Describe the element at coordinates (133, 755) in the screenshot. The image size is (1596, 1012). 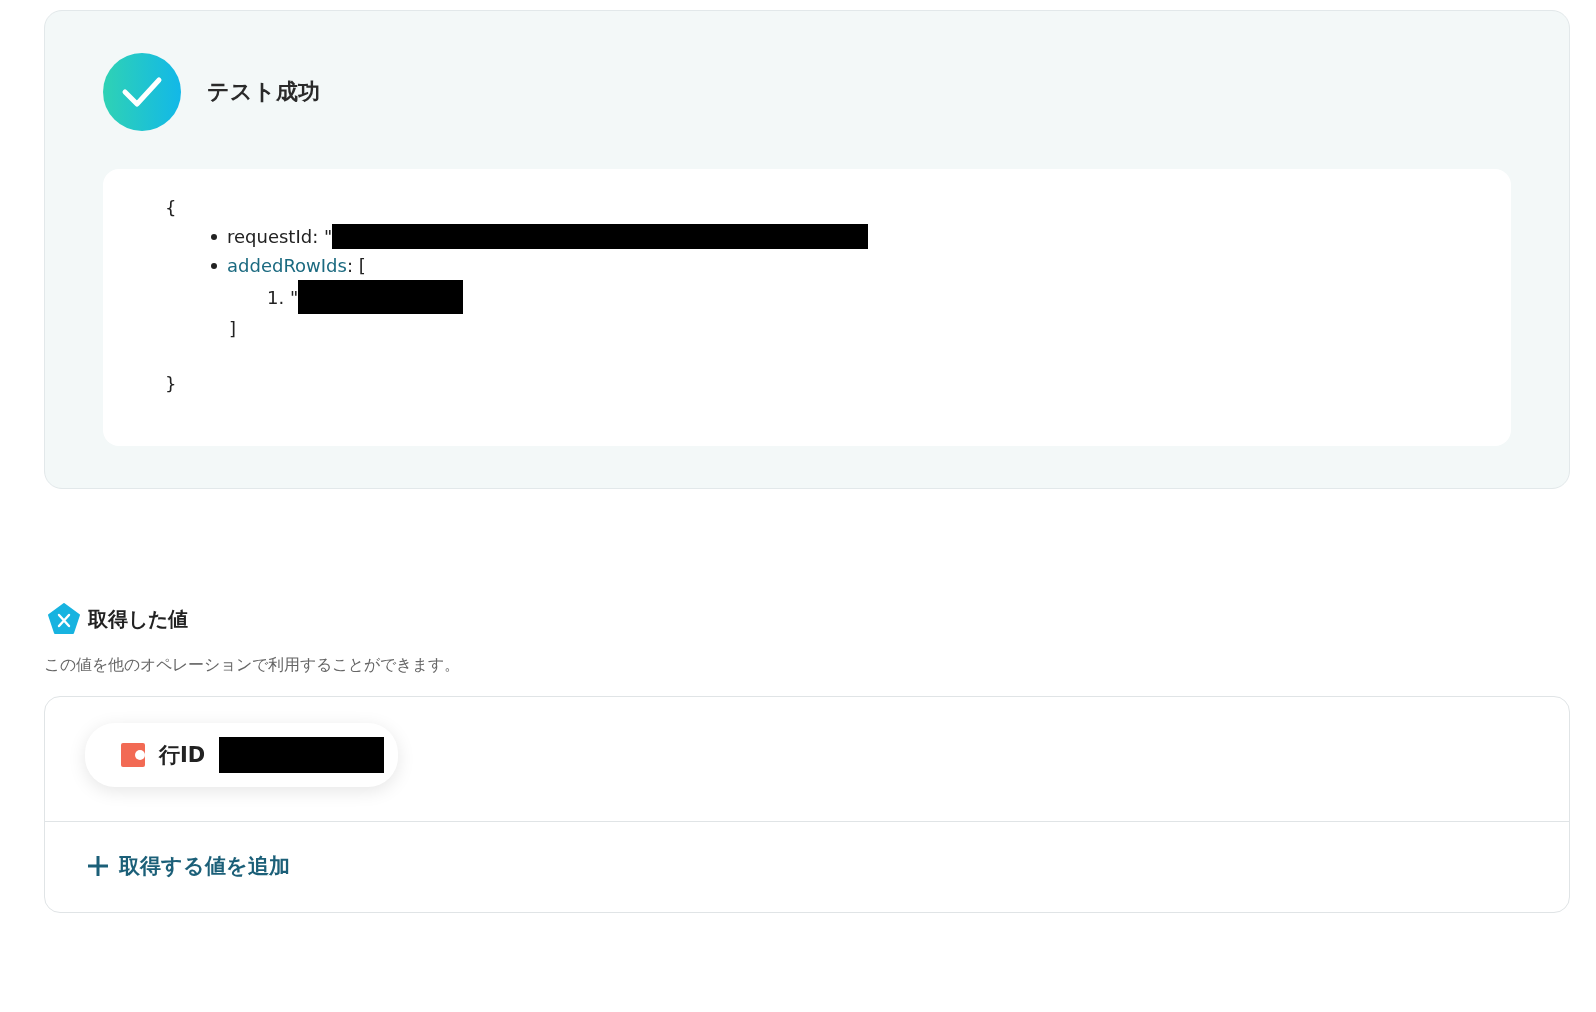
I see `app-logo-icon` at that location.